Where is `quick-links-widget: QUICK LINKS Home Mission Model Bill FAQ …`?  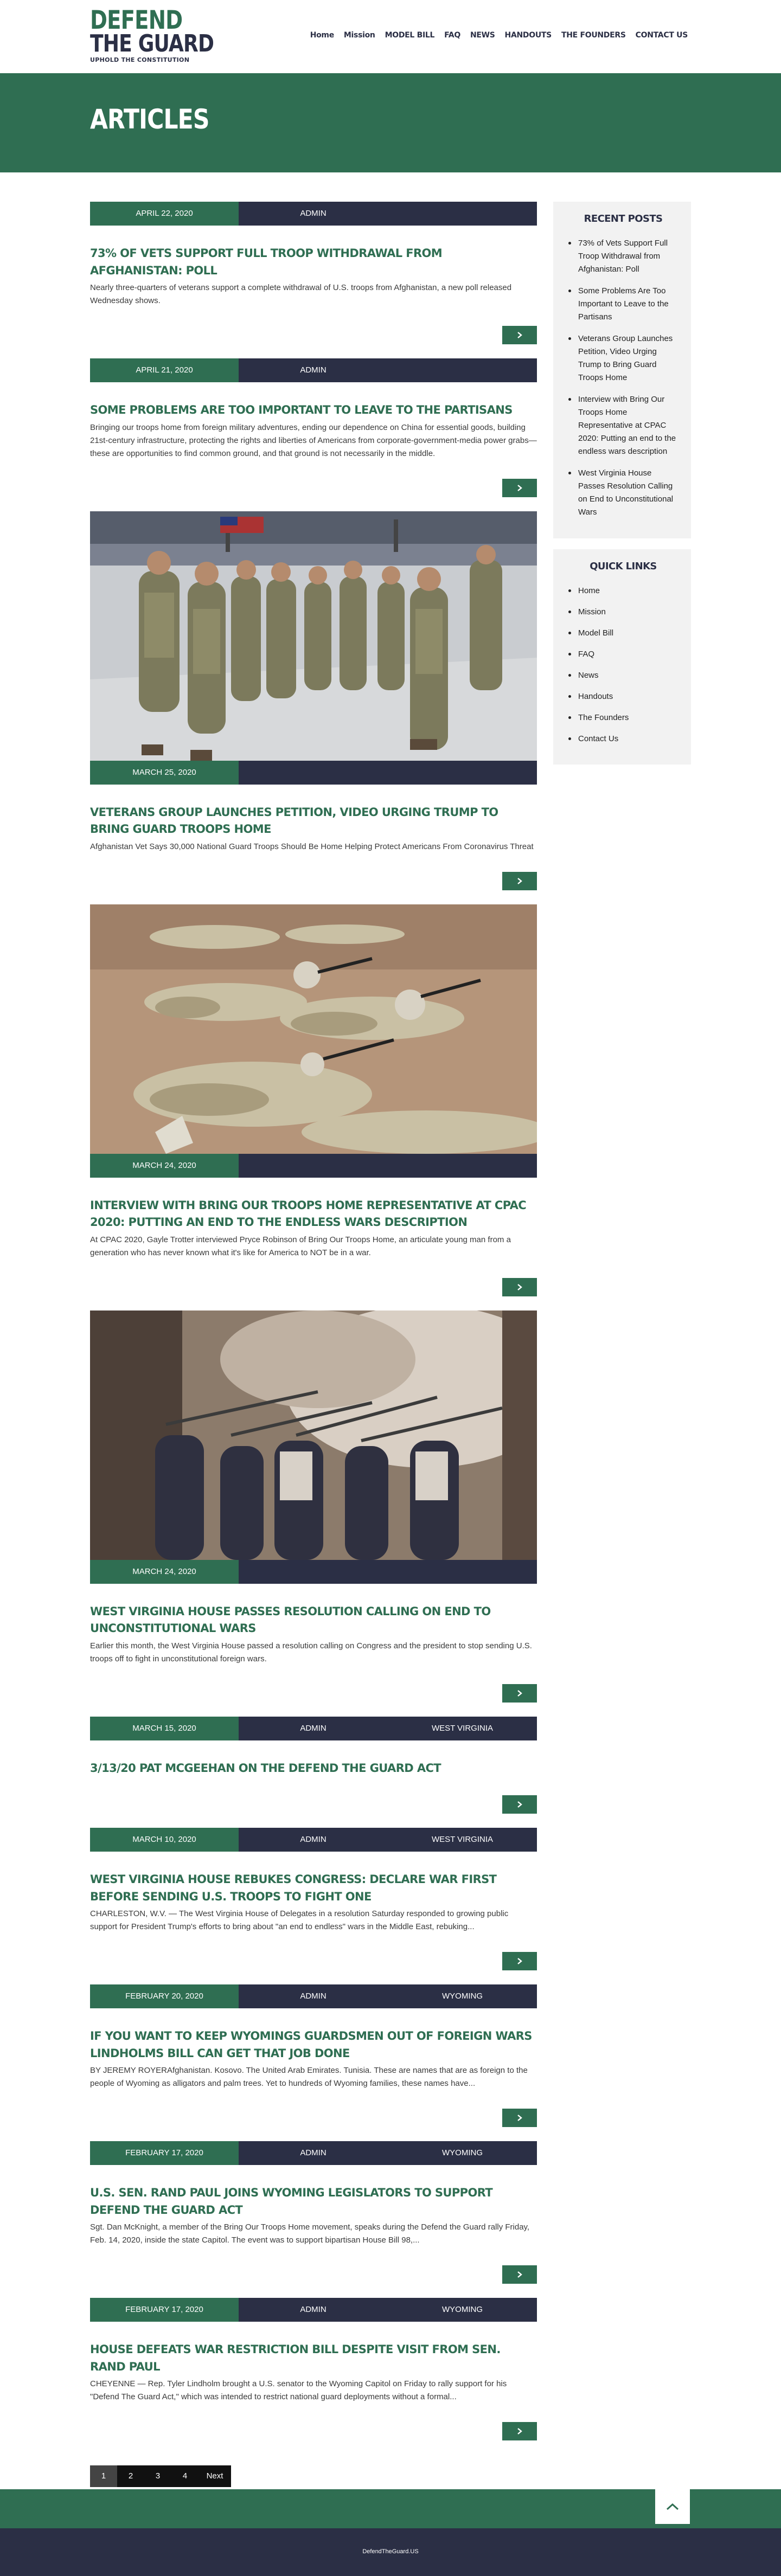 quick-links-widget: QUICK LINKS Home Mission Model Bill FAQ … is located at coordinates (622, 657).